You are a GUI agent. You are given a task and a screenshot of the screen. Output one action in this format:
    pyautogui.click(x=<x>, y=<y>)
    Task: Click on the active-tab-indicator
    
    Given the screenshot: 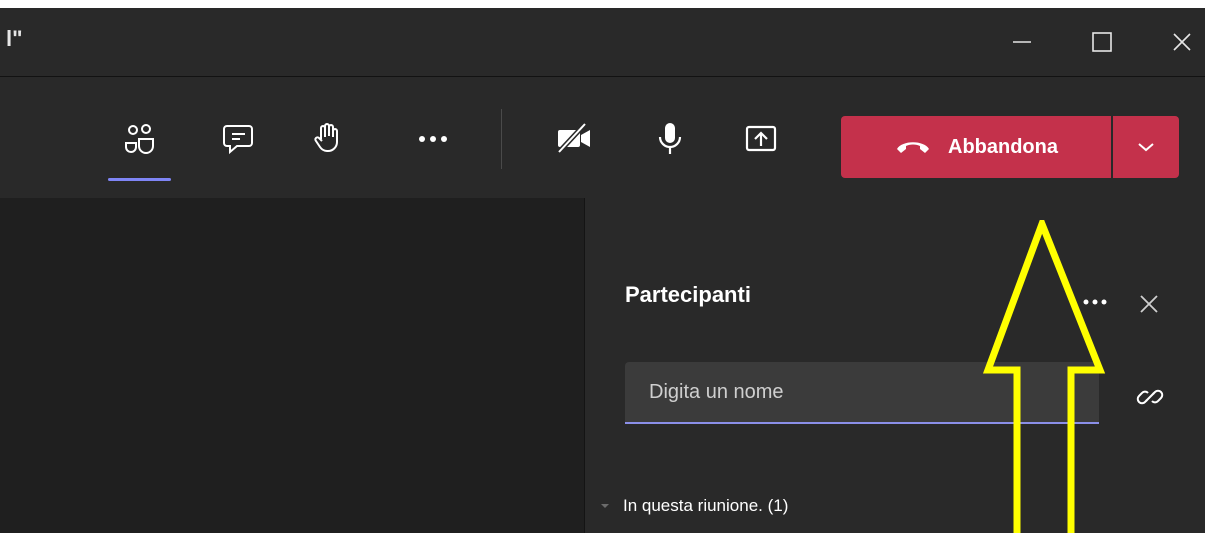 What is the action you would take?
    pyautogui.click(x=139, y=179)
    